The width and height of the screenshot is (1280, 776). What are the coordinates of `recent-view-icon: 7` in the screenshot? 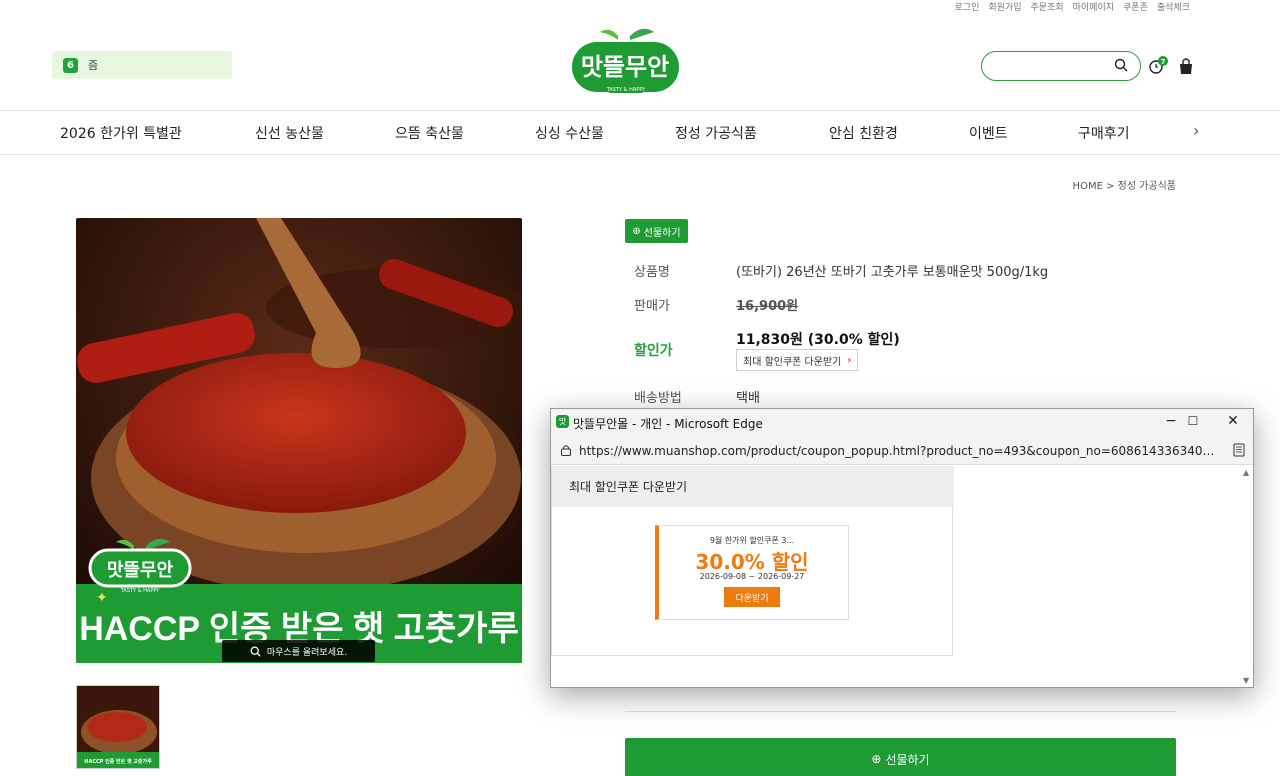 It's located at (1158, 66).